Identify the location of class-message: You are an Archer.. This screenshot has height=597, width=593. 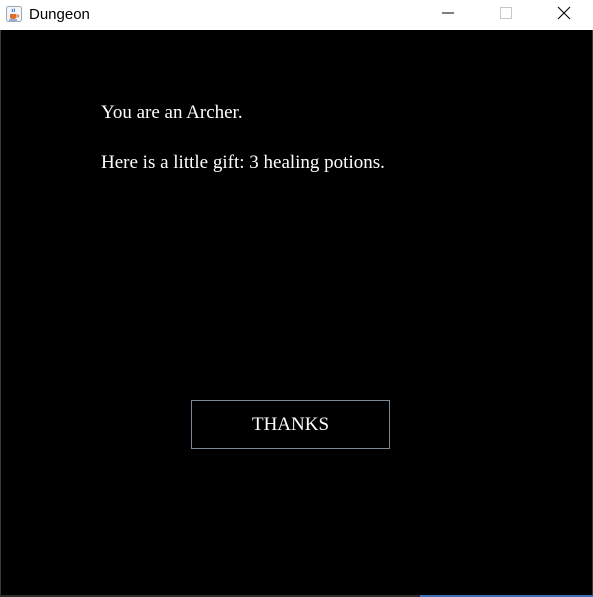
(172, 112).